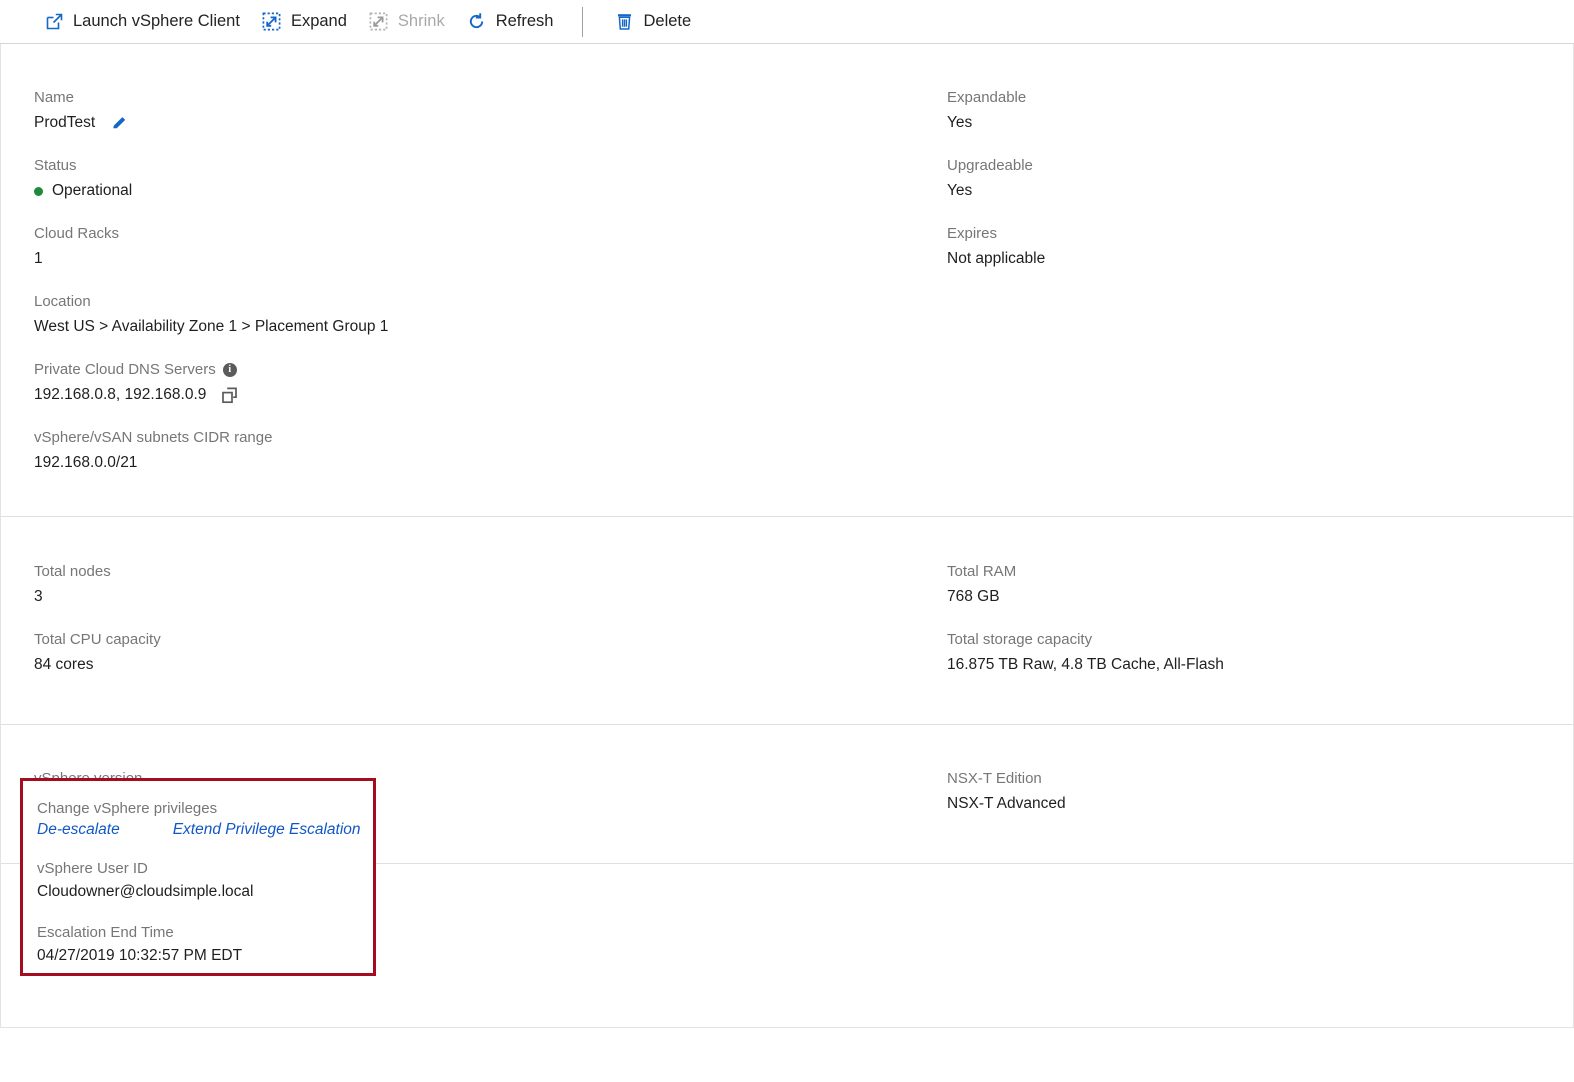  What do you see at coordinates (62, 301) in the screenshot?
I see `field-location-label: Location` at bounding box center [62, 301].